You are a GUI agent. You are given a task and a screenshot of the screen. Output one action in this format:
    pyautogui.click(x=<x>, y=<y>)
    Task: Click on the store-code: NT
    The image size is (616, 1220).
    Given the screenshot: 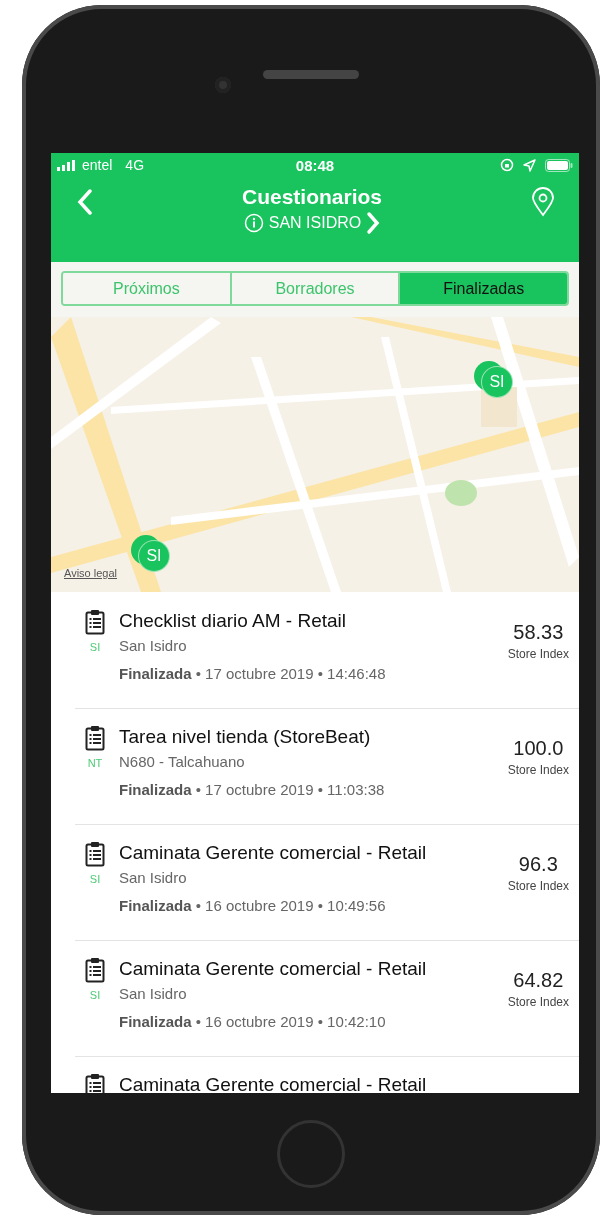 What is the action you would take?
    pyautogui.click(x=95, y=763)
    